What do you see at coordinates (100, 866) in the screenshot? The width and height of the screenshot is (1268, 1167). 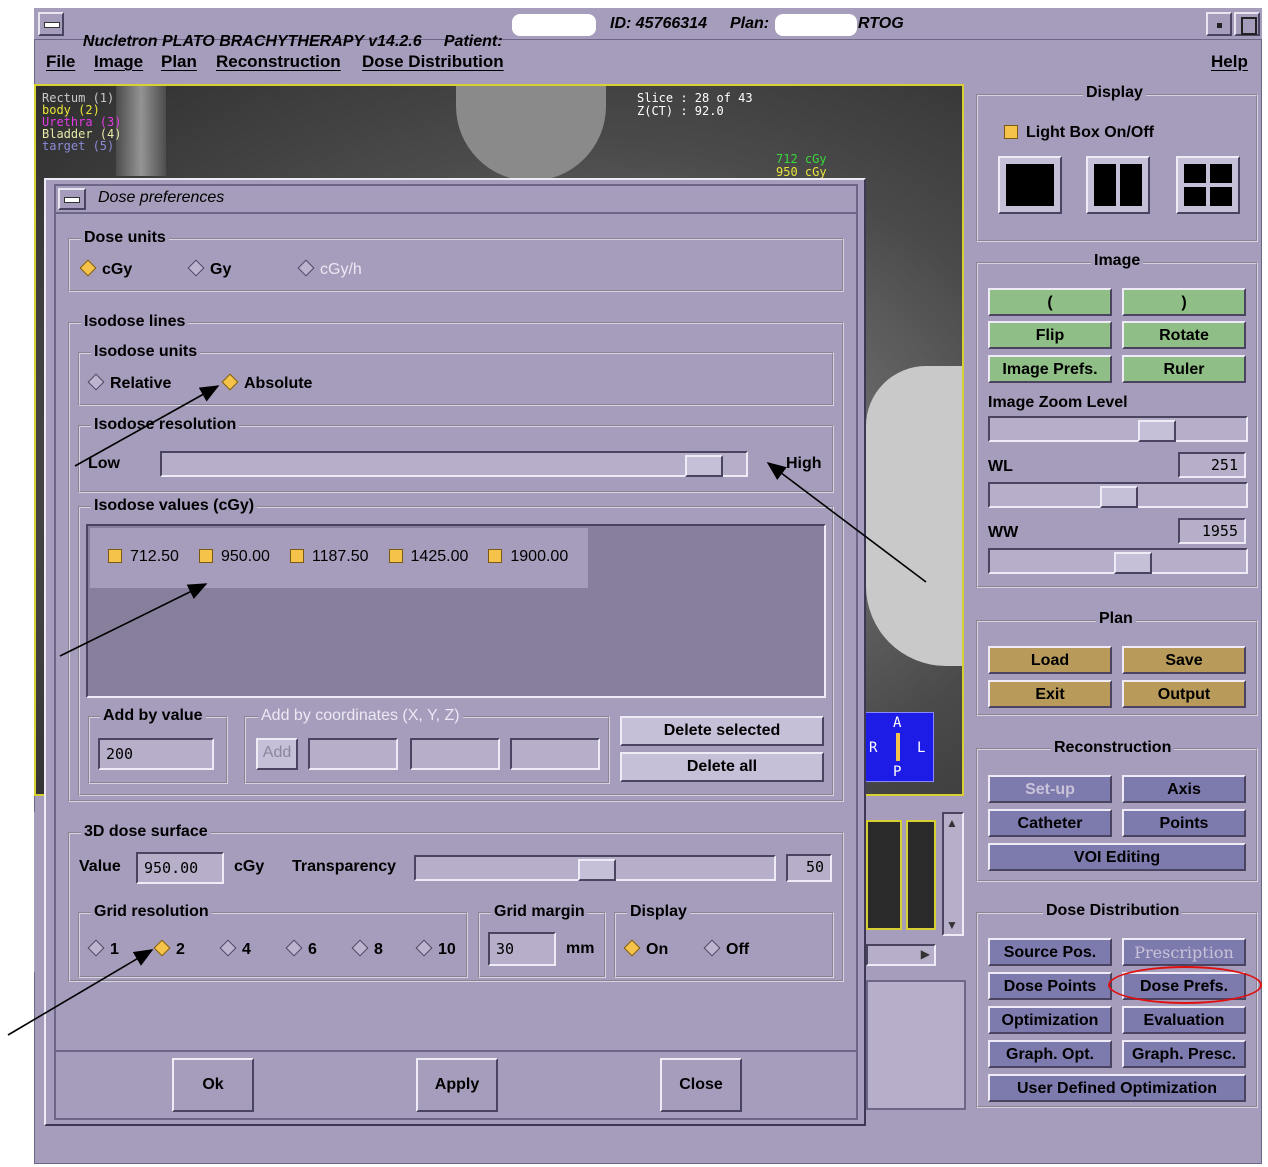 I see `surface-value-label: Value` at bounding box center [100, 866].